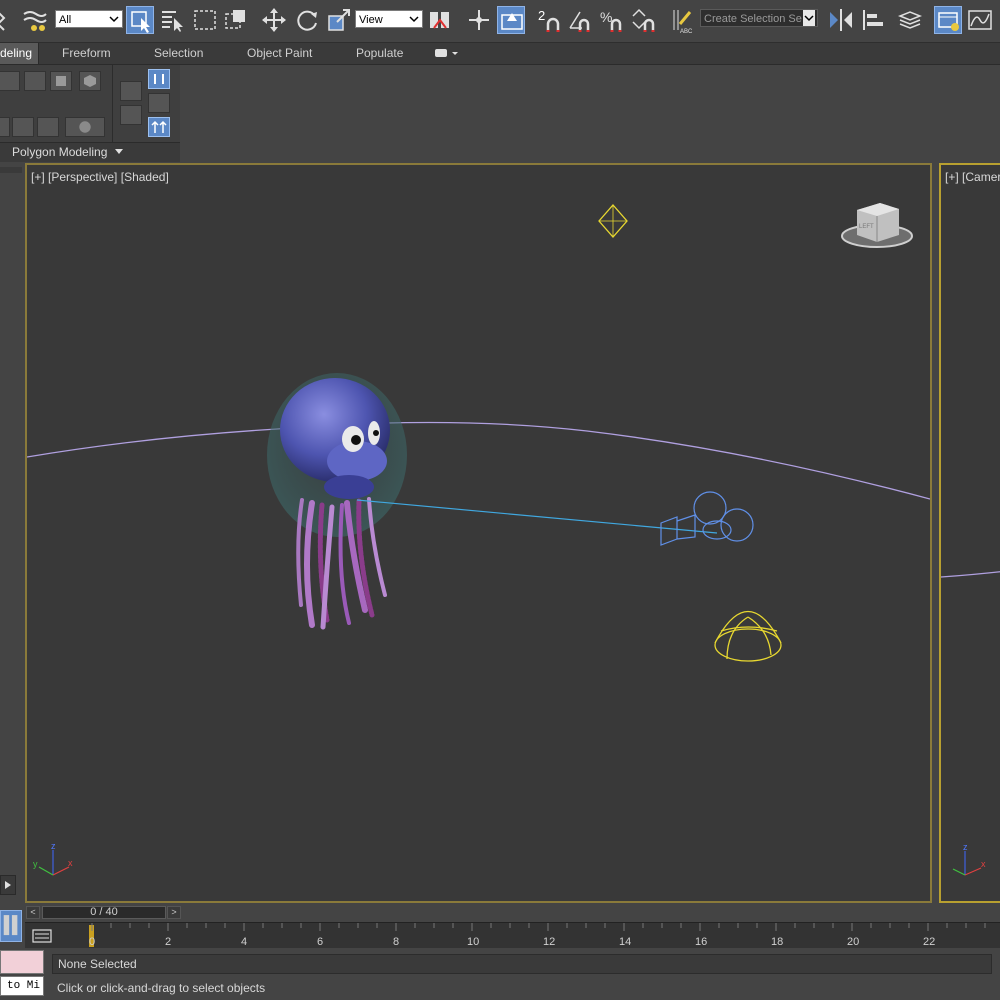 This screenshot has width=1000, height=1000. I want to click on scale-button, so click(339, 20).